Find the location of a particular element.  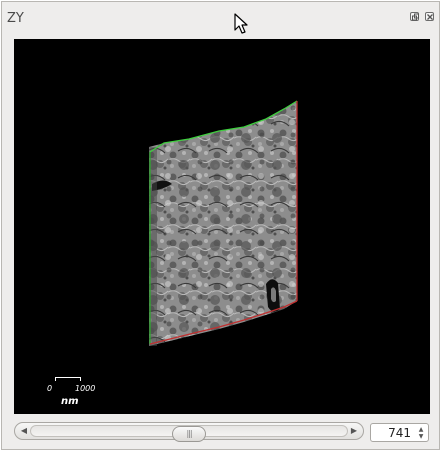

chevron-right-icon: ▶ is located at coordinates (354, 431).